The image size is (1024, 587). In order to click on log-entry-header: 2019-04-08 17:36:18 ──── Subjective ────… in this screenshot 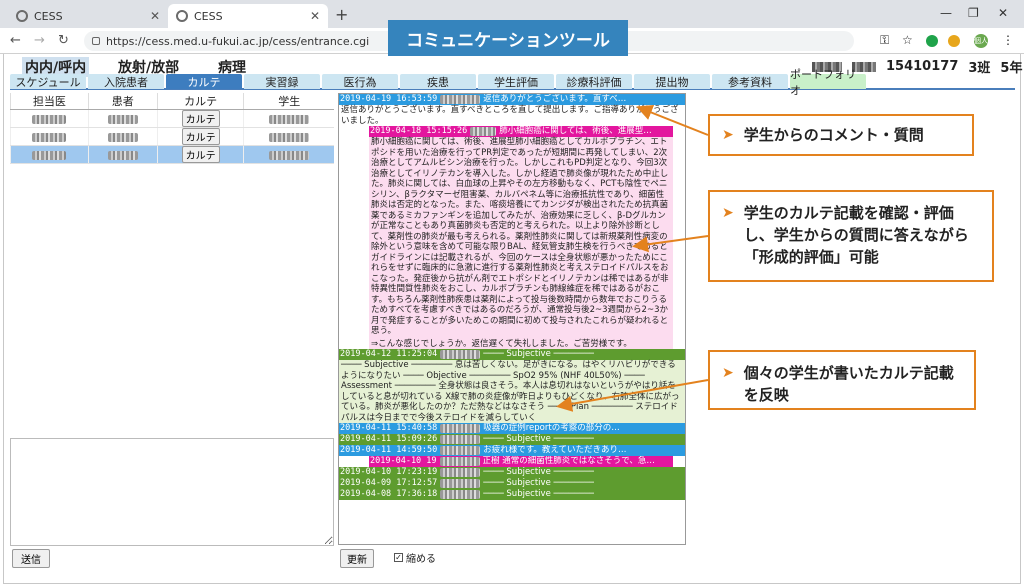, I will do `click(512, 494)`.